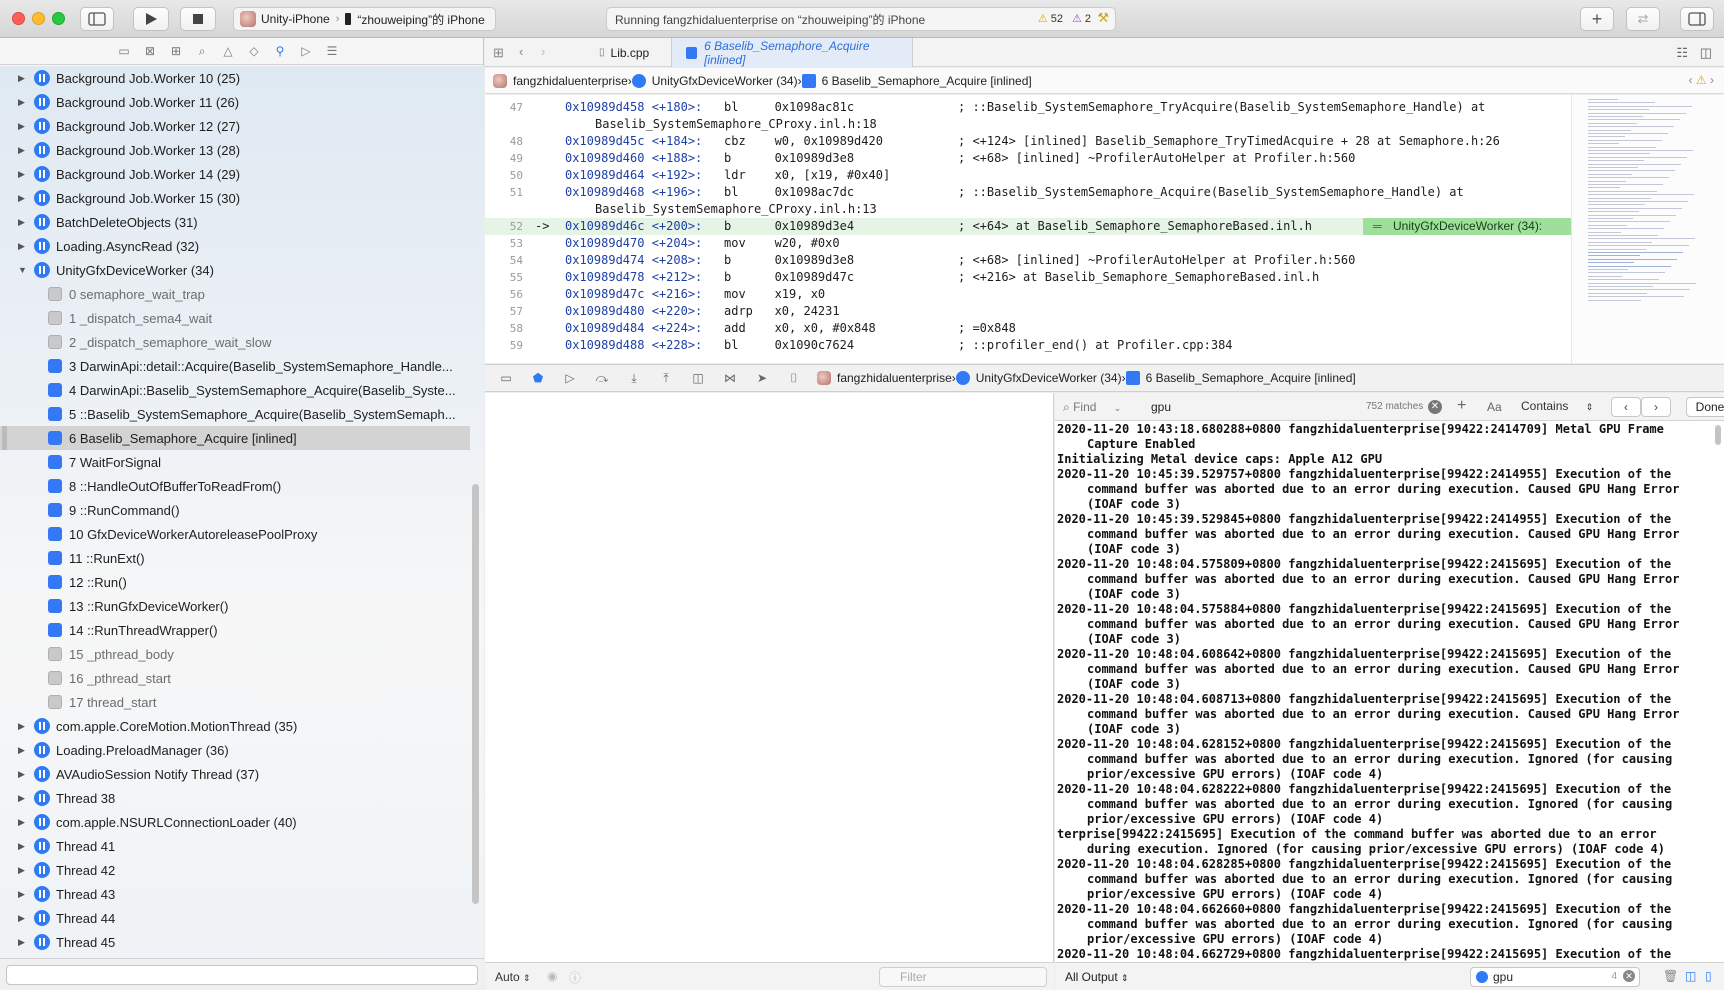 This screenshot has height=990, width=1724. I want to click on location-icon: ➤, so click(762, 378).